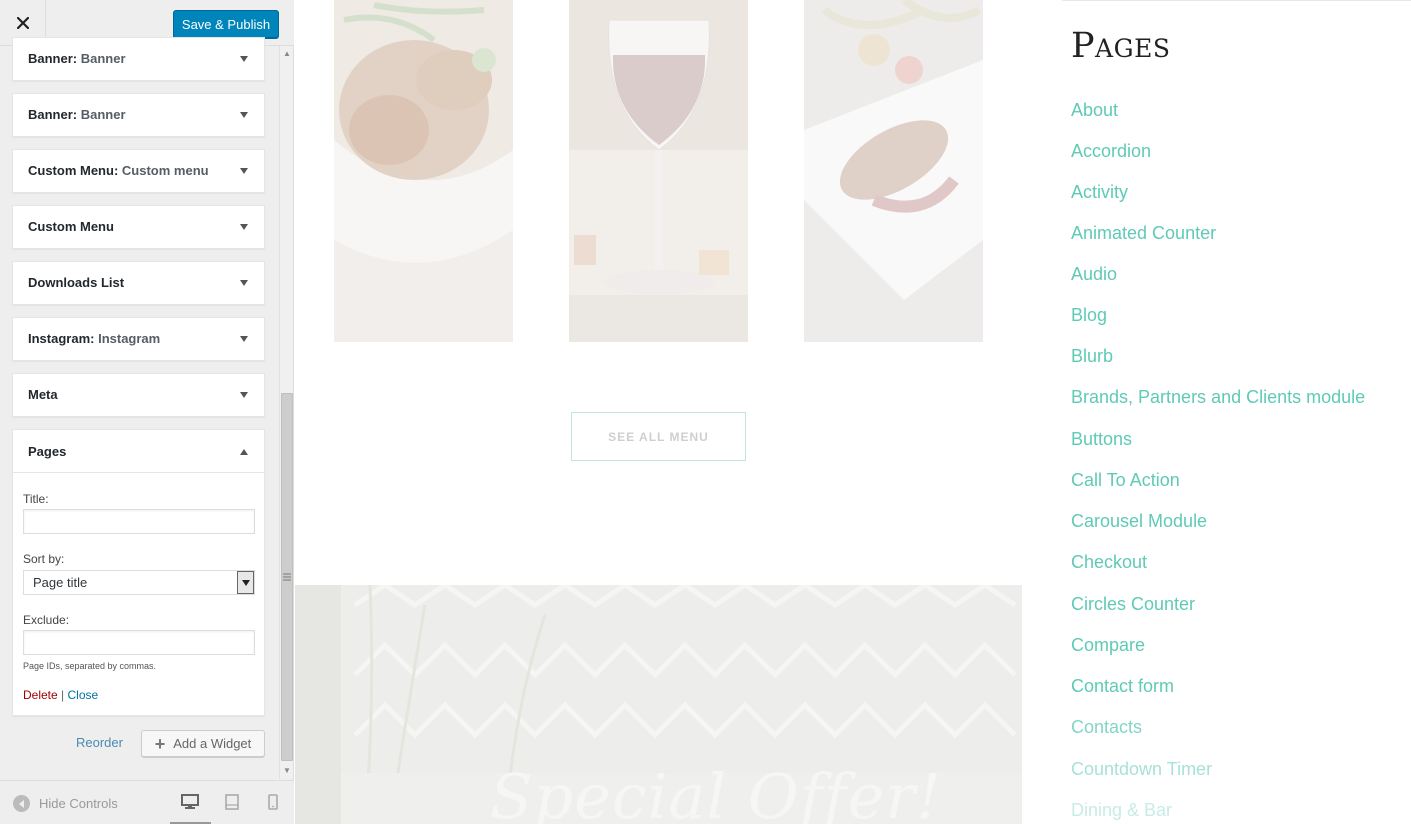 This screenshot has width=1411, height=824. I want to click on scroll-up-icon: ▲, so click(287, 54).